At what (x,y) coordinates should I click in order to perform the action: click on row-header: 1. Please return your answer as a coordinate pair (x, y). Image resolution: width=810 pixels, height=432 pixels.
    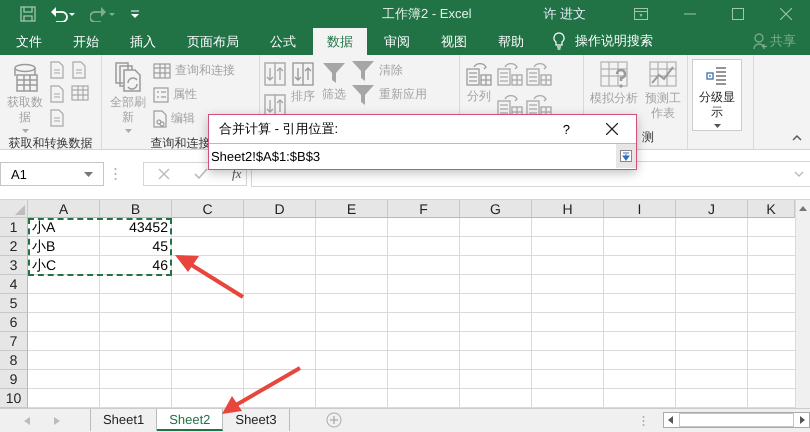
    Looking at the image, I should click on (14, 227).